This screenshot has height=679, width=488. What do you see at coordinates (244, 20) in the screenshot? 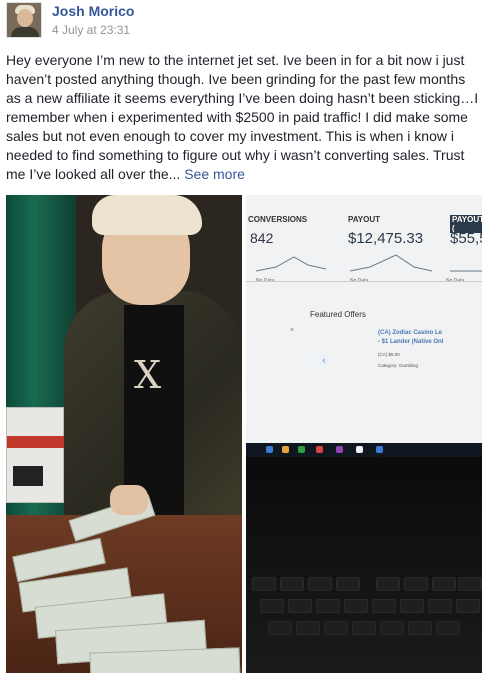
I see `post-header: Josh Morico 4 July at 23:31` at bounding box center [244, 20].